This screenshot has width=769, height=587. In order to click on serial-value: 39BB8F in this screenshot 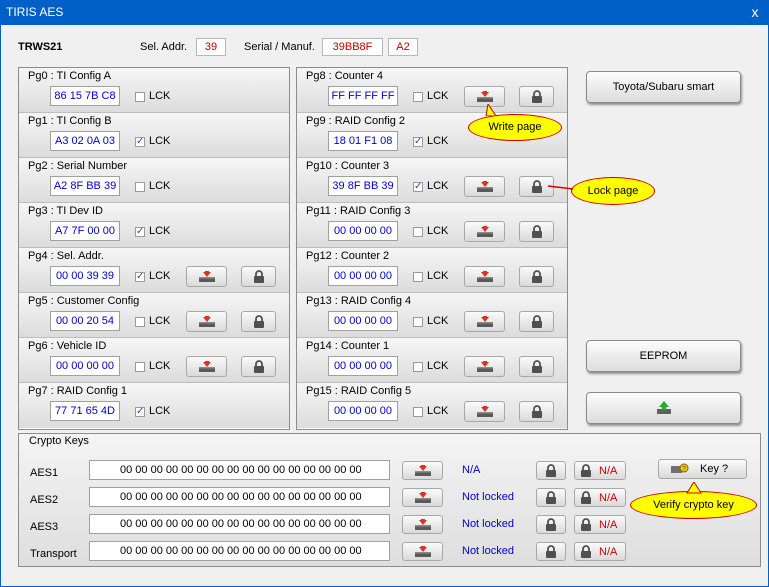, I will do `click(352, 47)`.